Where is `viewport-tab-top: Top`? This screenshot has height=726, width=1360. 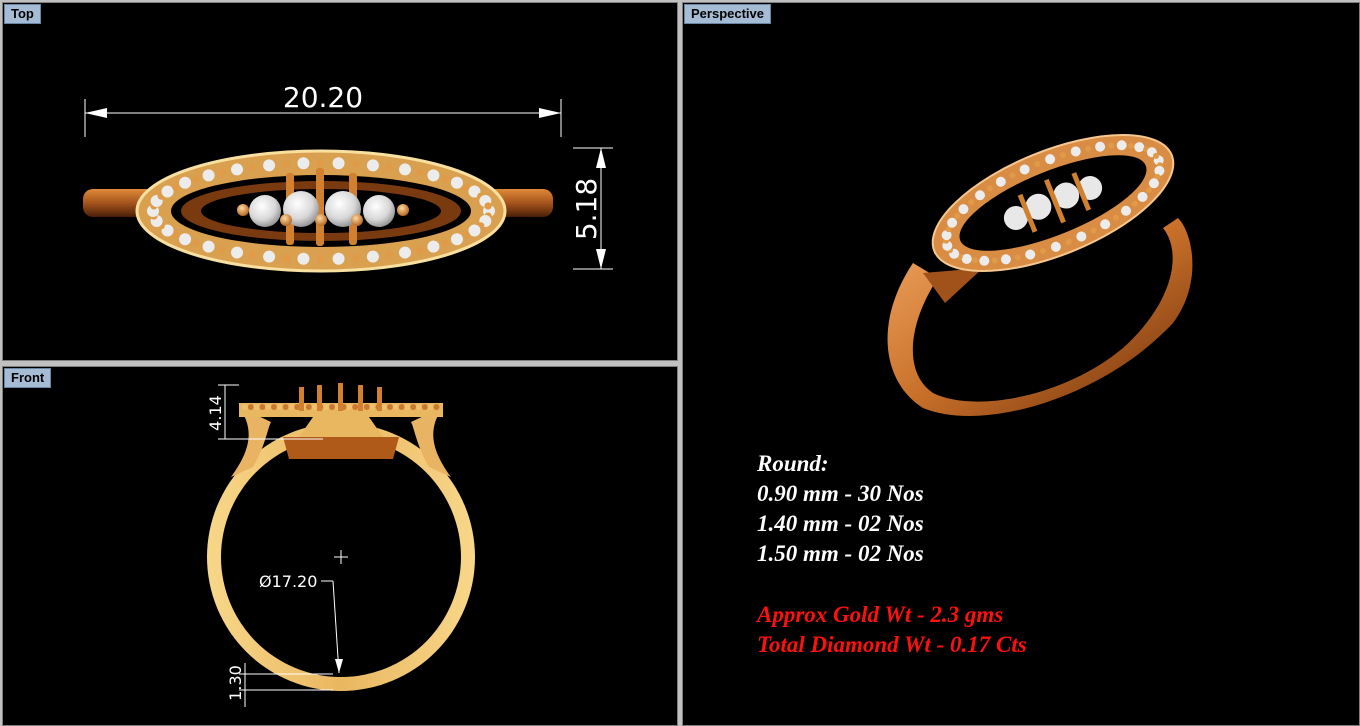 viewport-tab-top: Top is located at coordinates (22, 14).